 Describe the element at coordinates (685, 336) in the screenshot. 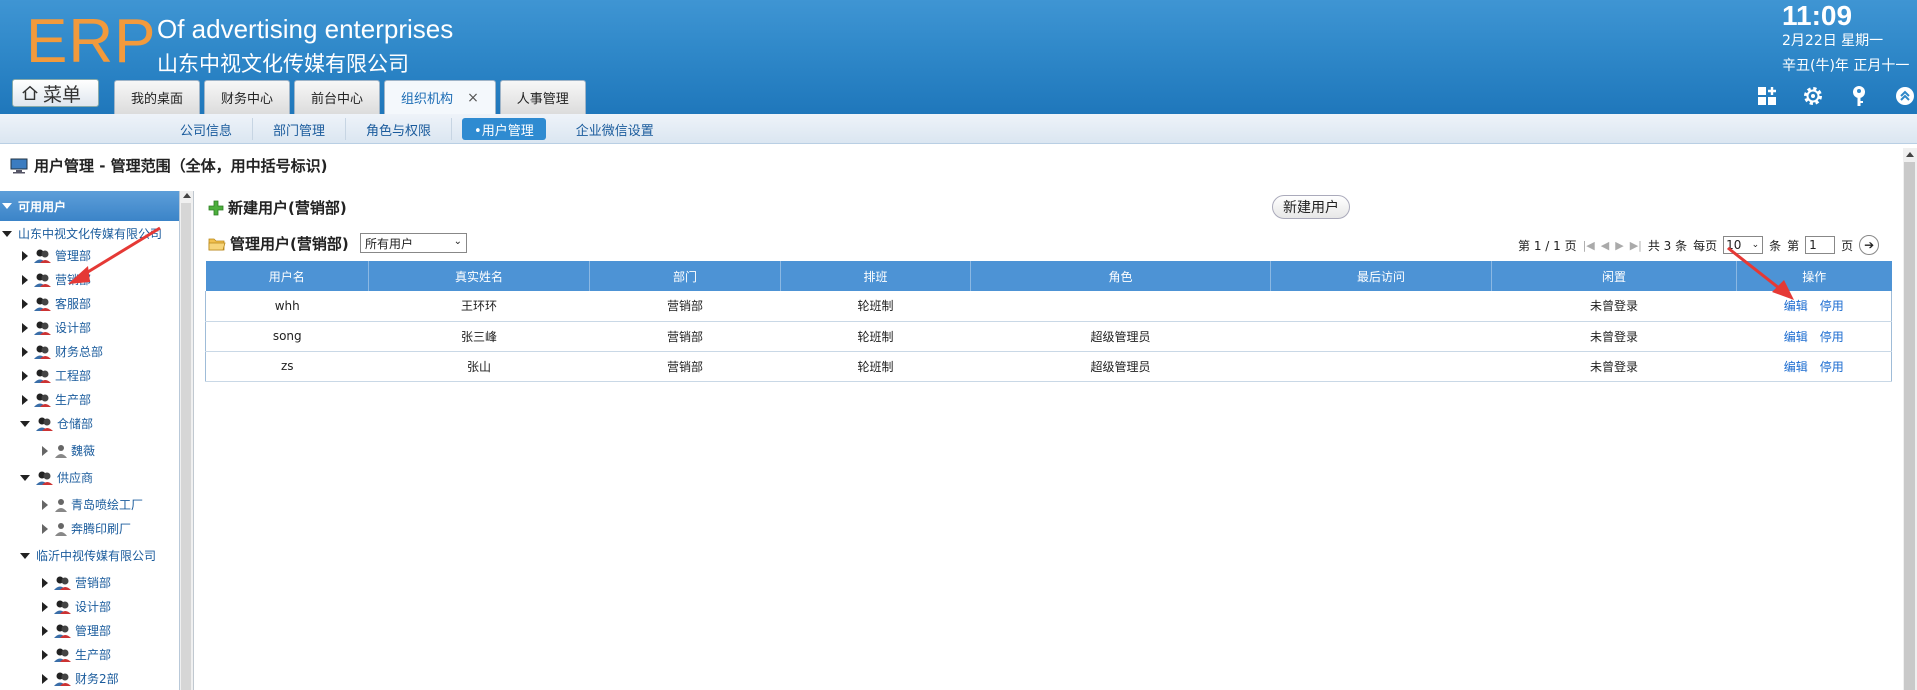

I see `cell-dept: 营销部` at that location.